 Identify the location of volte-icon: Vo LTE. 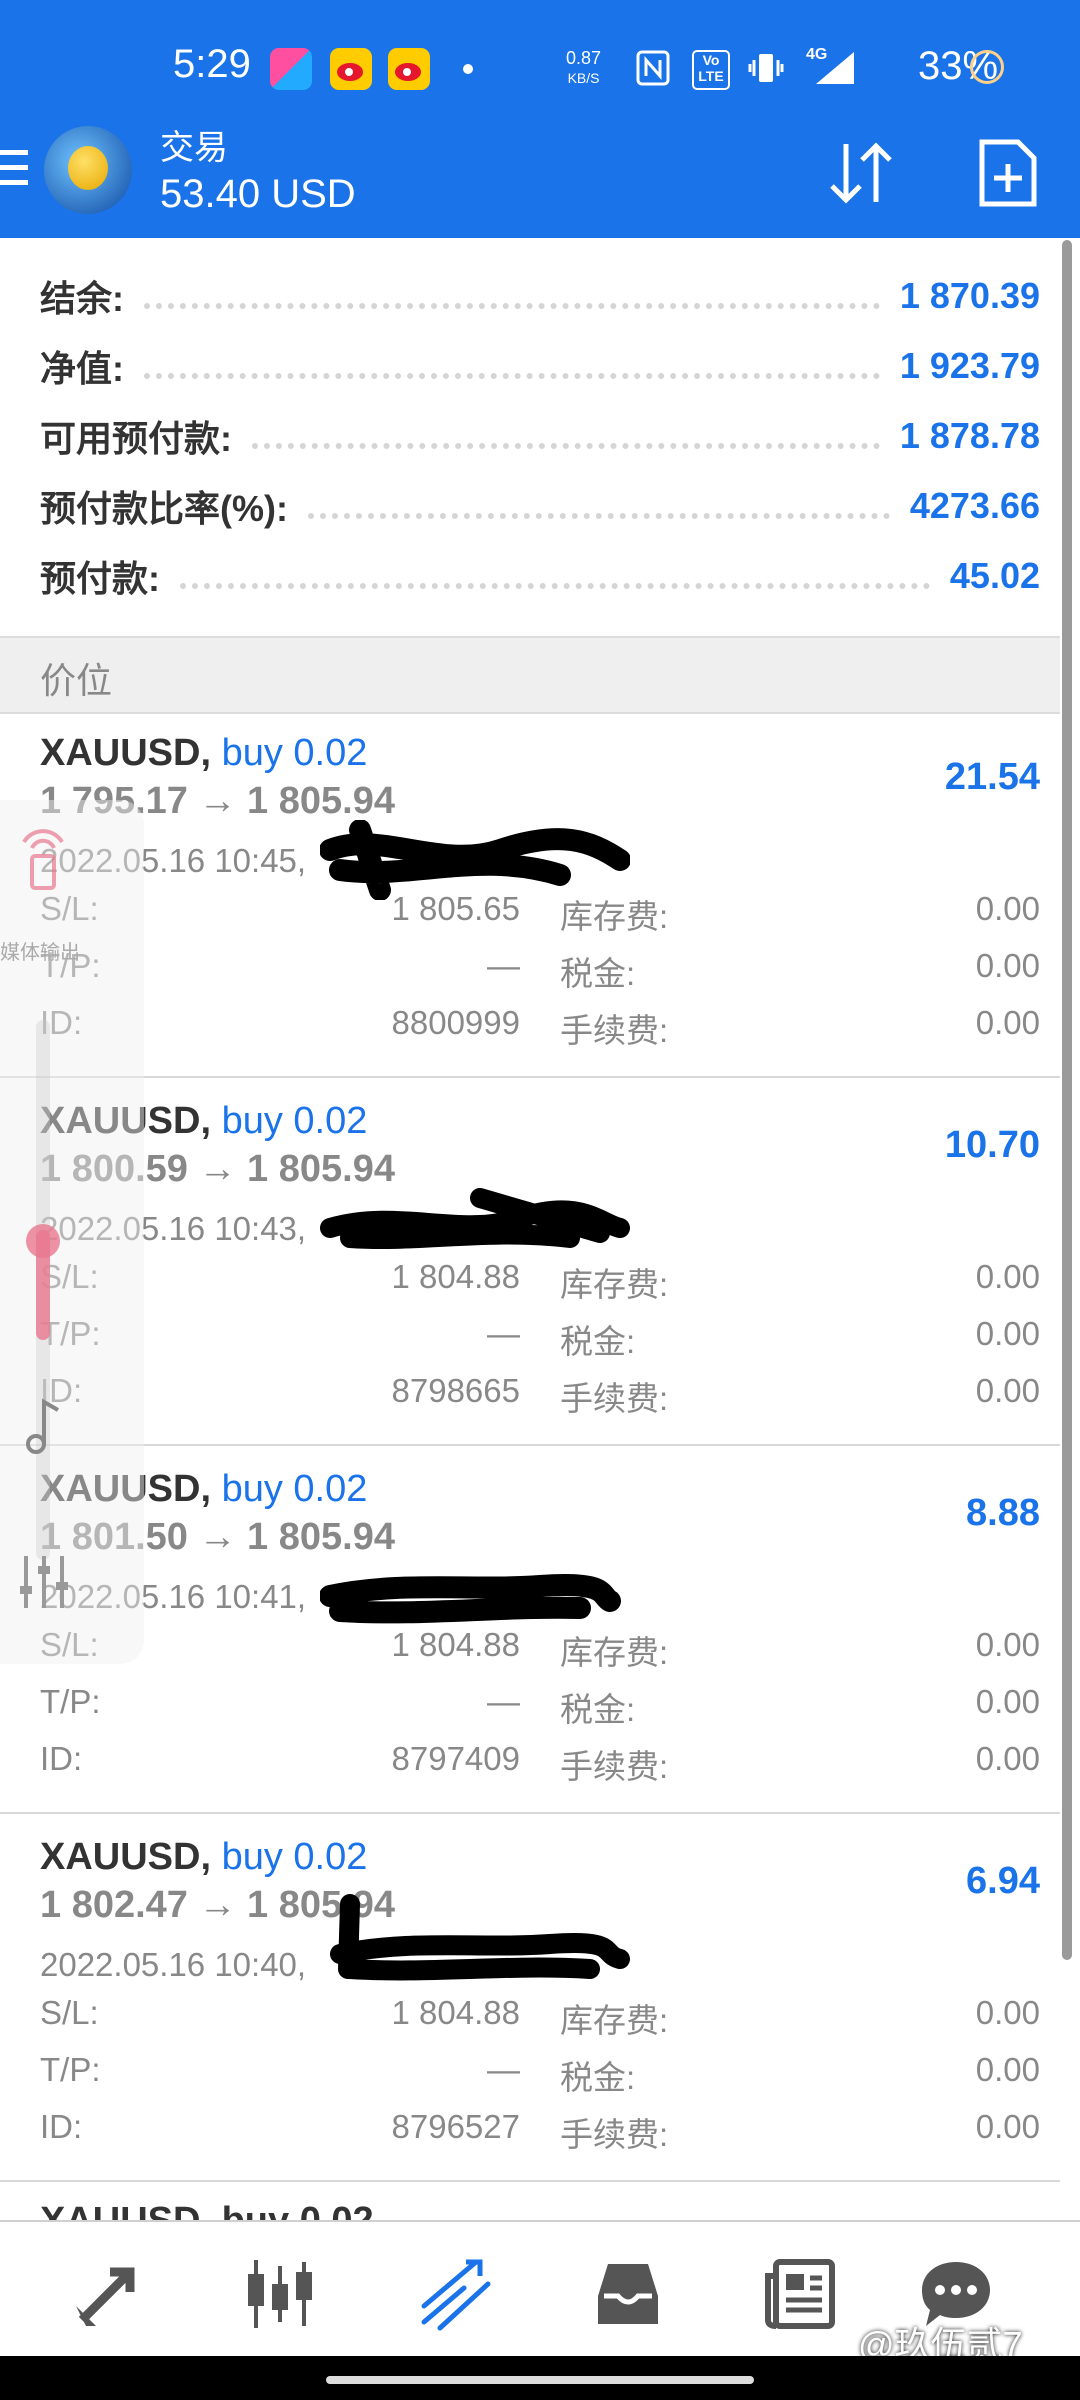
(711, 70).